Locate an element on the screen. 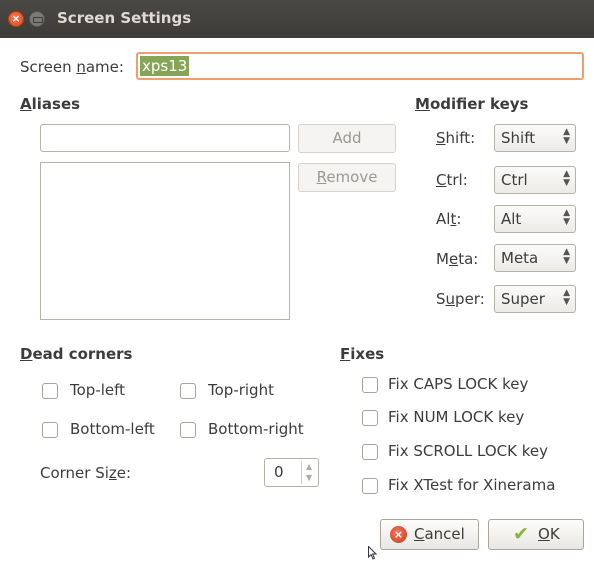 Image resolution: width=594 pixels, height=564 pixels. cancel-icon: × is located at coordinates (398, 534).